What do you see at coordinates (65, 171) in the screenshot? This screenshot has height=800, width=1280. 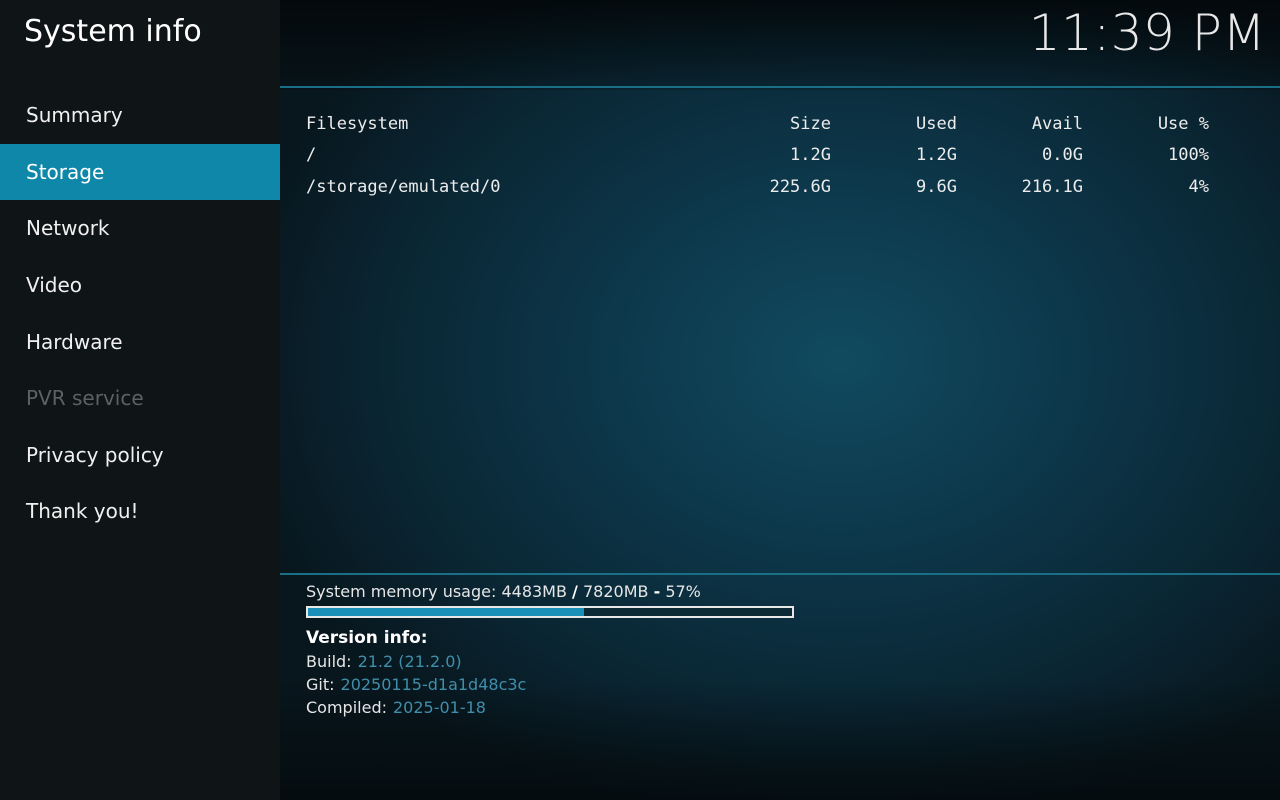 I see `sidebar-item-label: Storage` at bounding box center [65, 171].